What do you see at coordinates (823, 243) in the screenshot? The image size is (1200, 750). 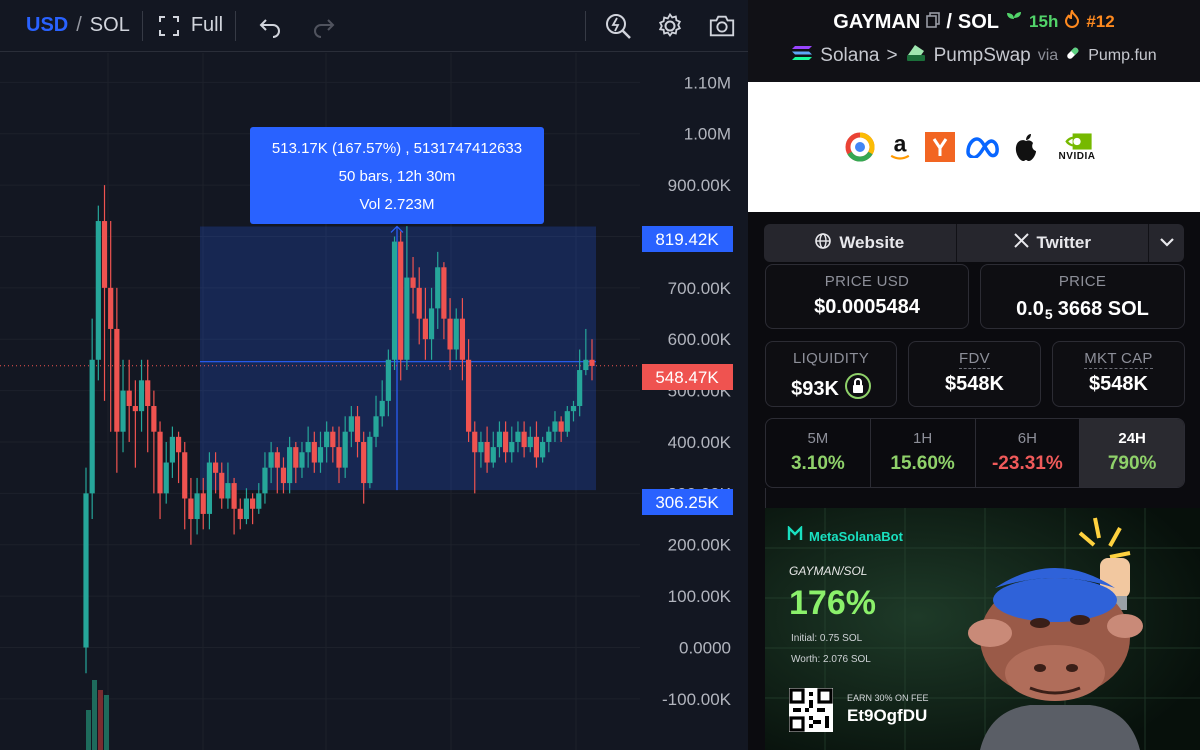 I see `globe-icon` at bounding box center [823, 243].